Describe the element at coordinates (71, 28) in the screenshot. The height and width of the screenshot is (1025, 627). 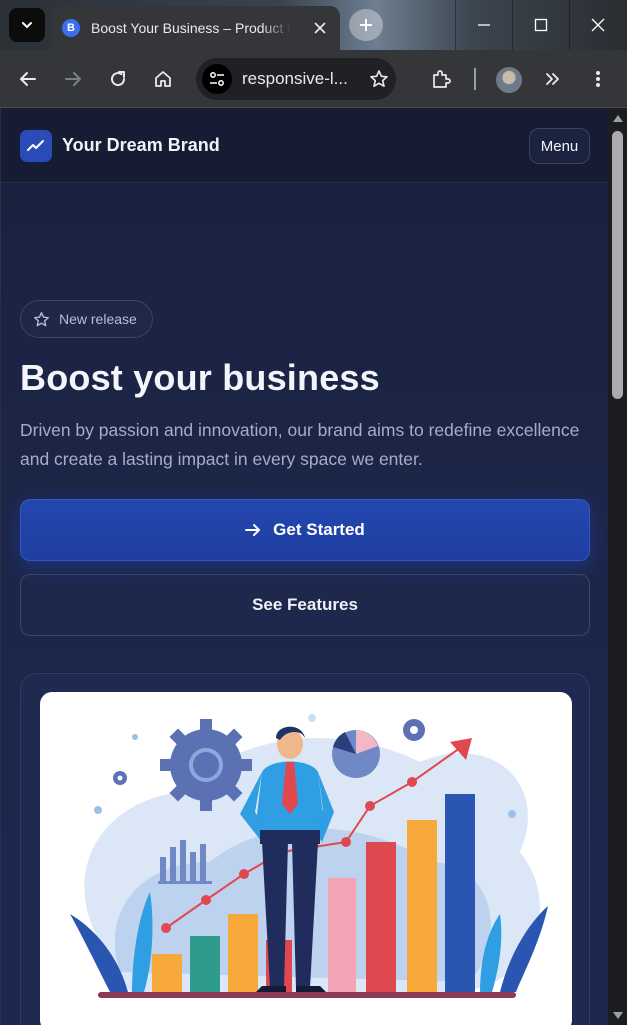
I see `tab-favicon: B` at that location.